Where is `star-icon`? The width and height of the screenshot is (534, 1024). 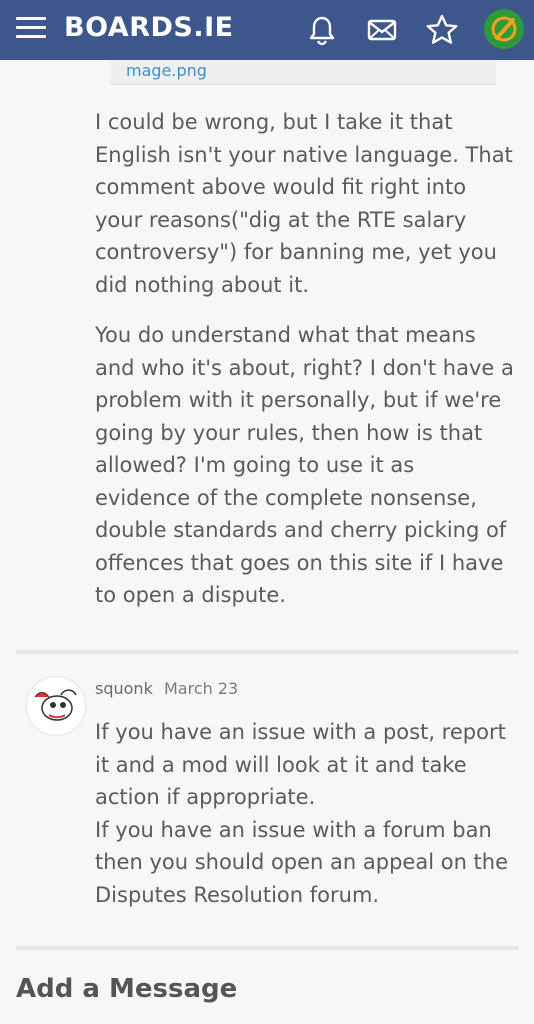
star-icon is located at coordinates (442, 30).